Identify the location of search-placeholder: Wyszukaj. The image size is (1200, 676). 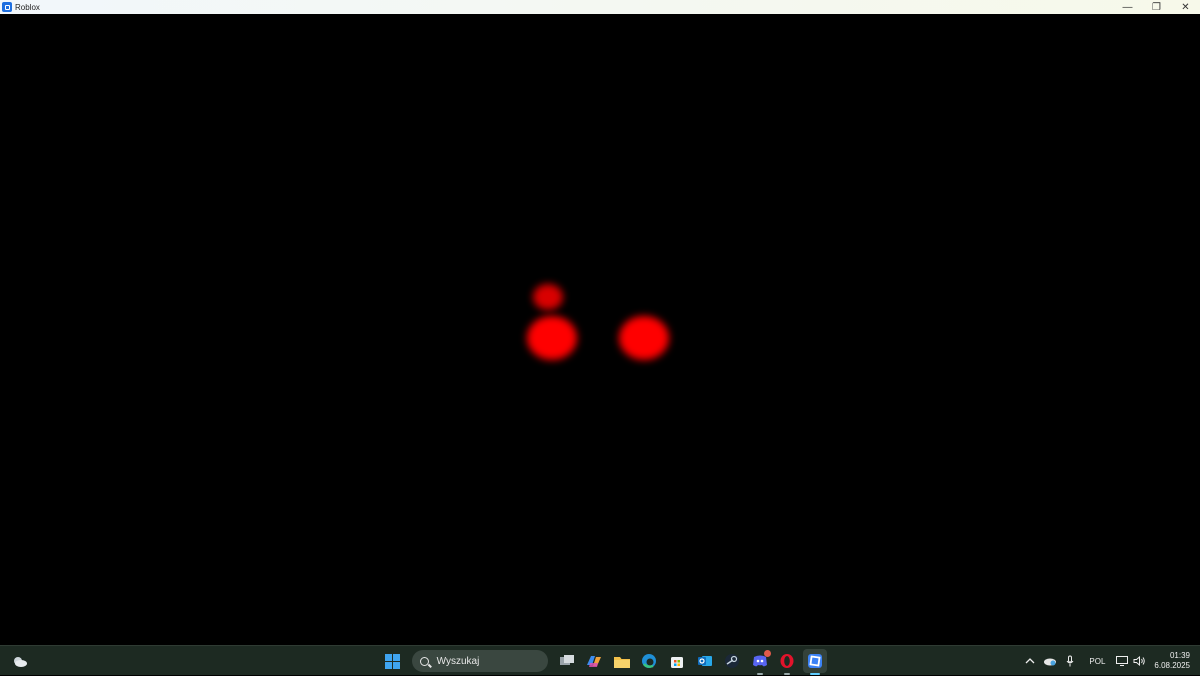
(458, 661).